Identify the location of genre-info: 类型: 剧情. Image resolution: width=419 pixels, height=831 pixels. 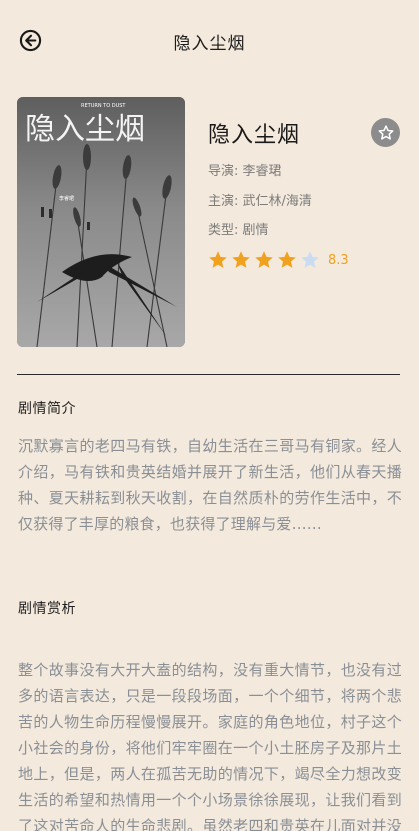
(238, 230).